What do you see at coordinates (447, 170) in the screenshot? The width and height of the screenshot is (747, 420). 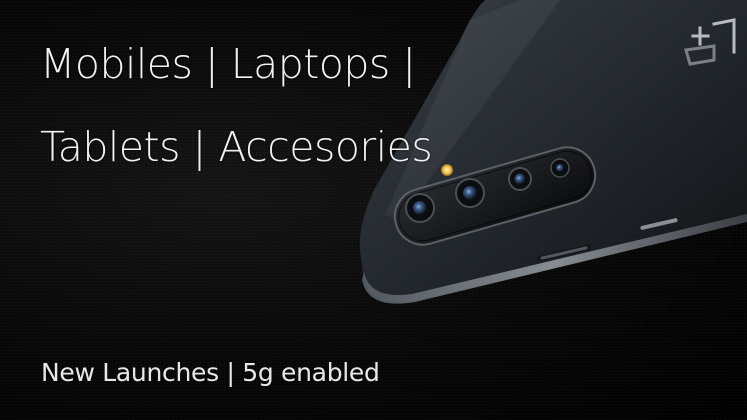 I see `flash-icon` at bounding box center [447, 170].